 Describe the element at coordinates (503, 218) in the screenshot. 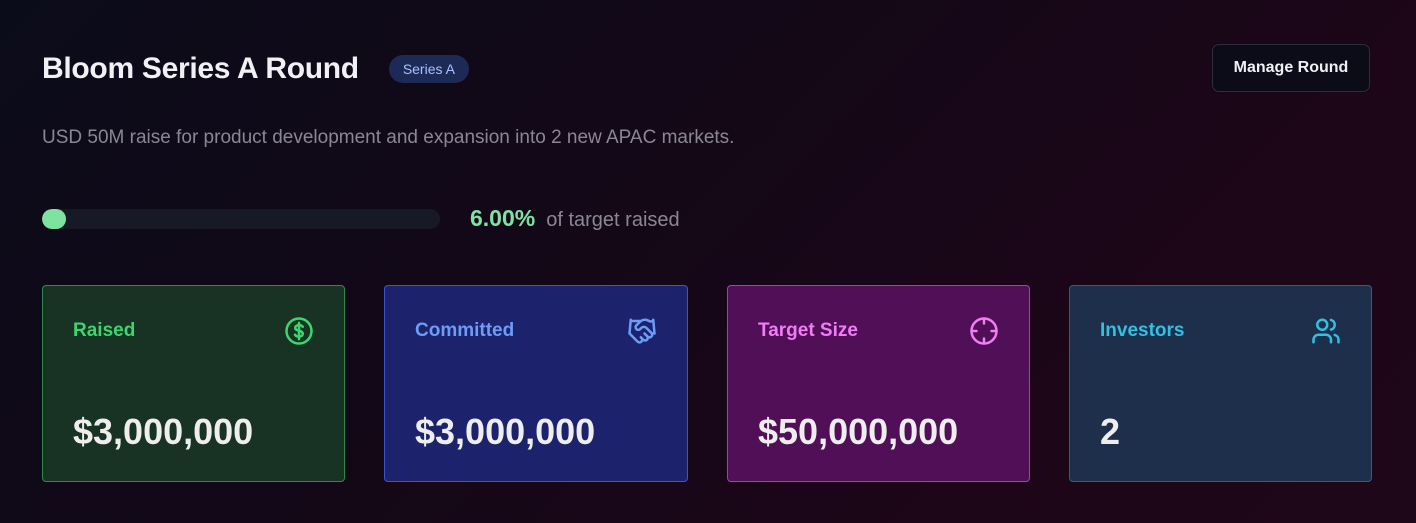

I see `progress-percent: 6.00%` at that location.